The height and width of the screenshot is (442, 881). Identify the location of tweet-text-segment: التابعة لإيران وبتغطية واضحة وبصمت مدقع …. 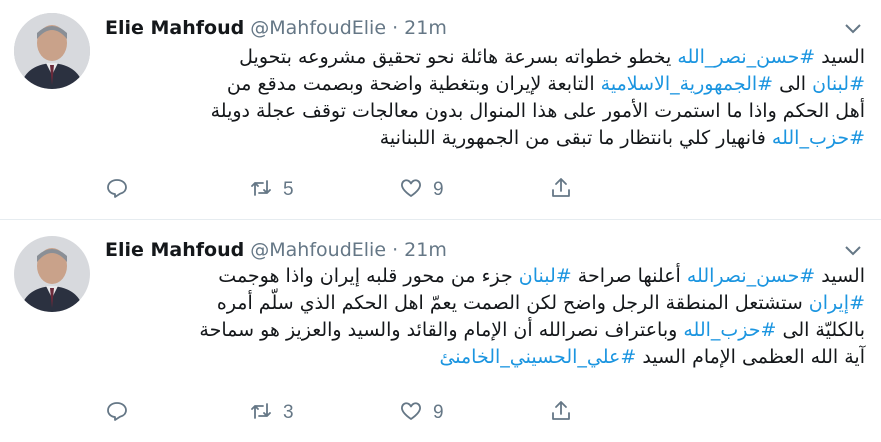
(413, 84).